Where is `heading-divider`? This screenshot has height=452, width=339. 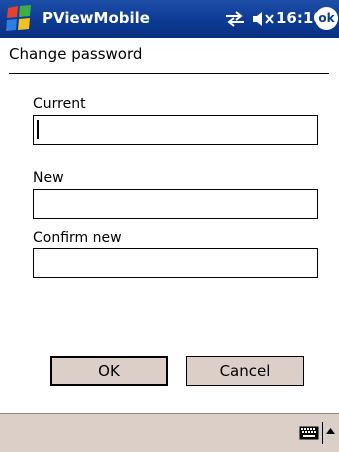 heading-divider is located at coordinates (169, 73).